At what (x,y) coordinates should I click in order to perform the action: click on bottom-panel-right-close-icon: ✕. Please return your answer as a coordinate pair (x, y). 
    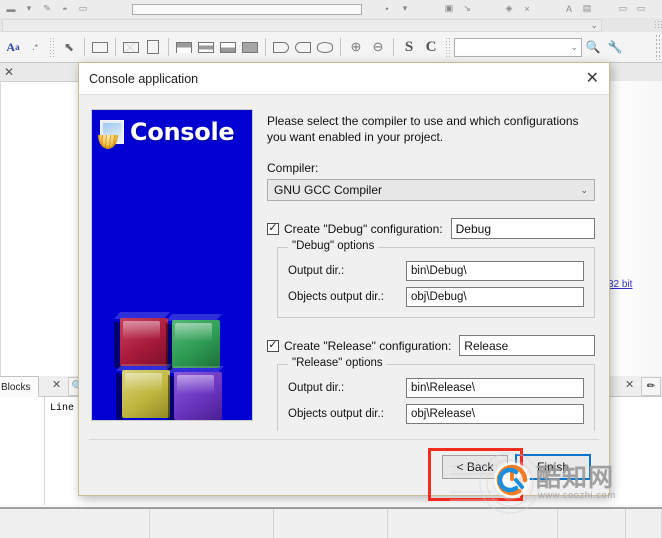
    Looking at the image, I should click on (629, 384).